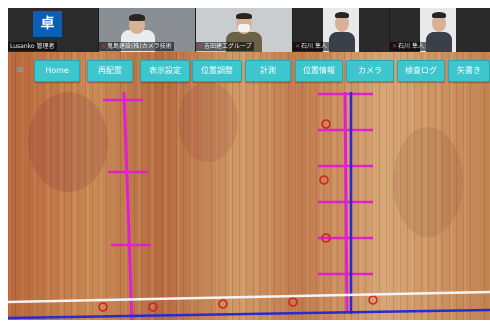 The height and width of the screenshot is (324, 490). Describe the element at coordinates (249, 314) in the screenshot. I see `marker-line-bottom-blue` at that location.